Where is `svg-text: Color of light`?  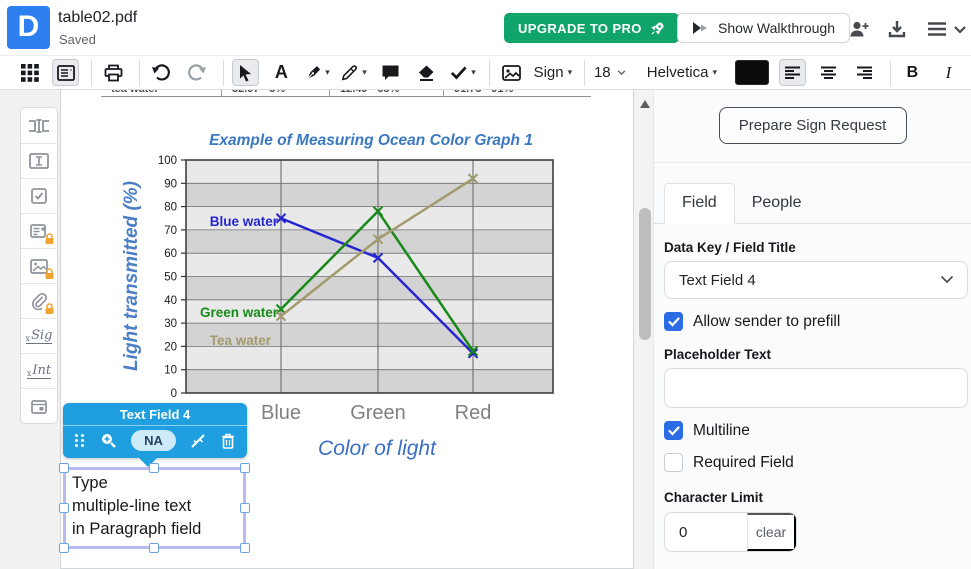 svg-text: Color of light is located at coordinates (377, 448).